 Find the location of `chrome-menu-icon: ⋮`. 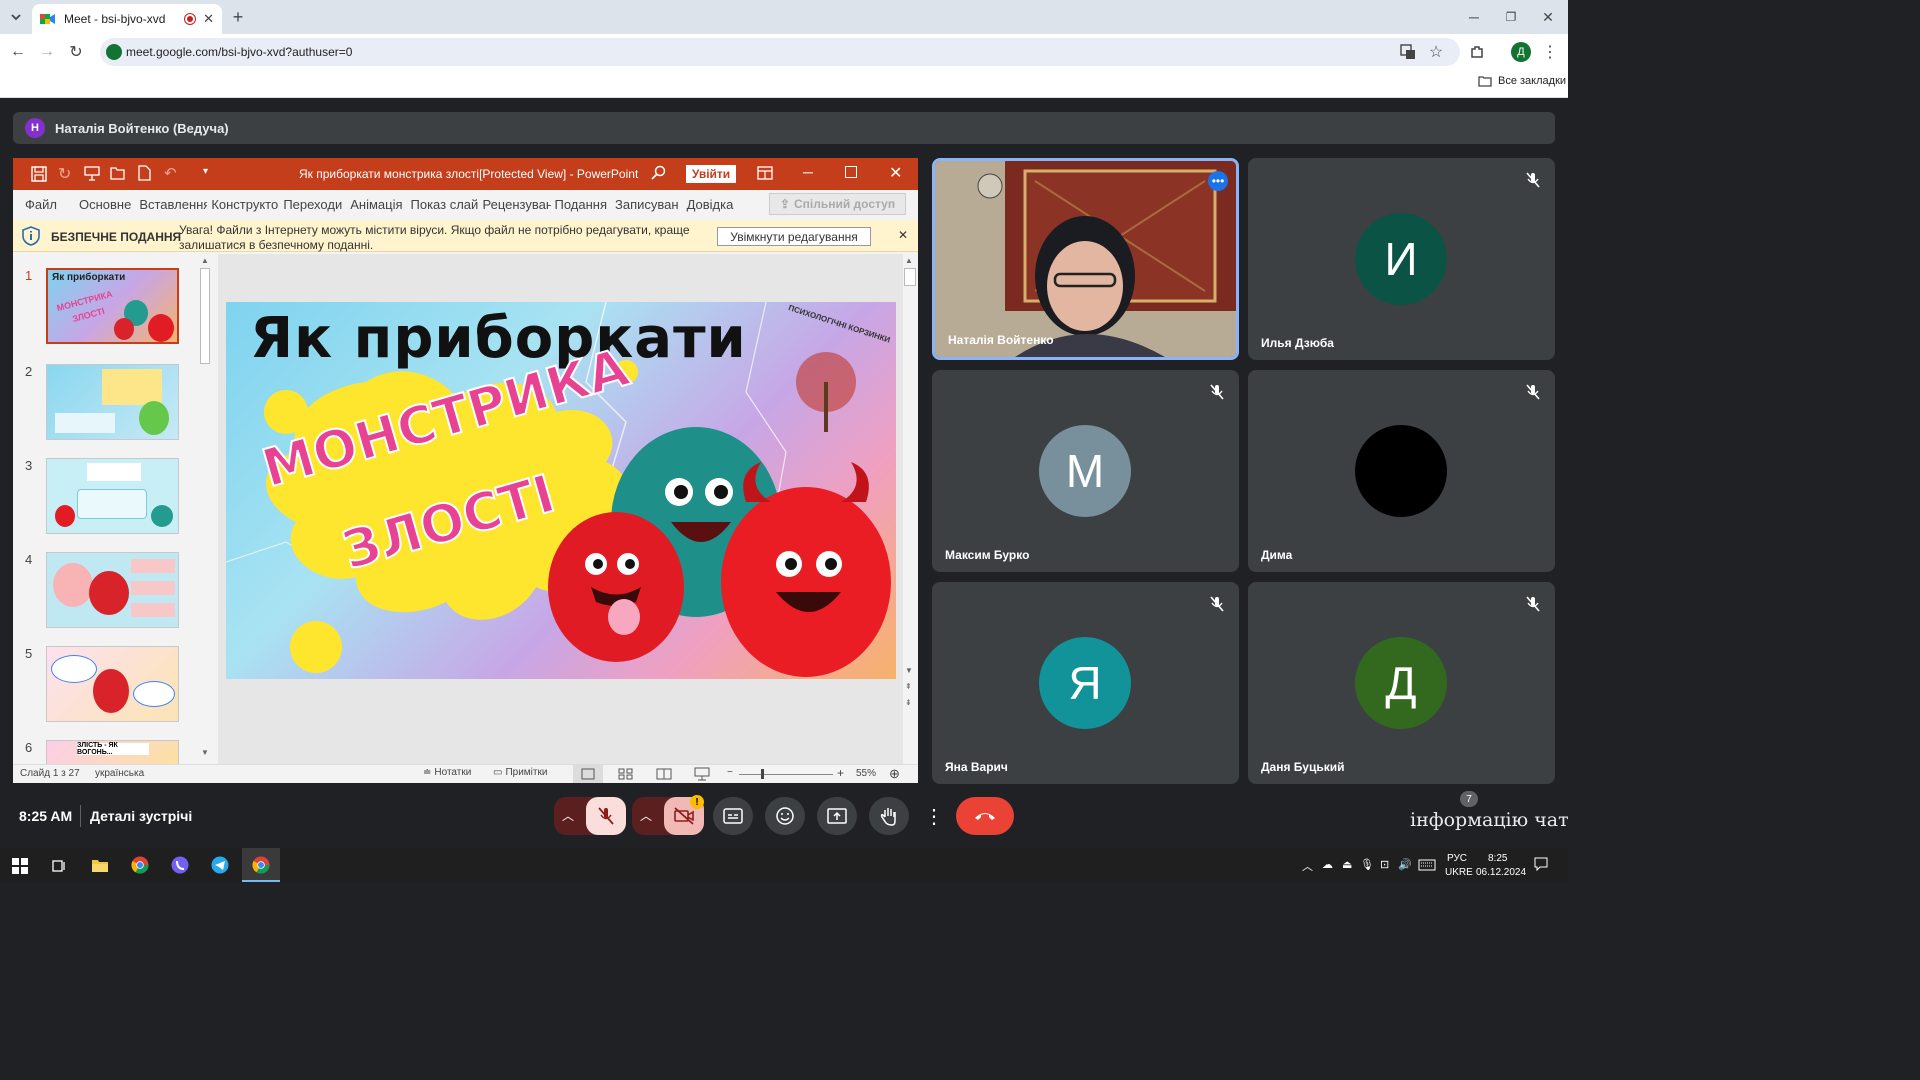

chrome-menu-icon: ⋮ is located at coordinates (1550, 52).